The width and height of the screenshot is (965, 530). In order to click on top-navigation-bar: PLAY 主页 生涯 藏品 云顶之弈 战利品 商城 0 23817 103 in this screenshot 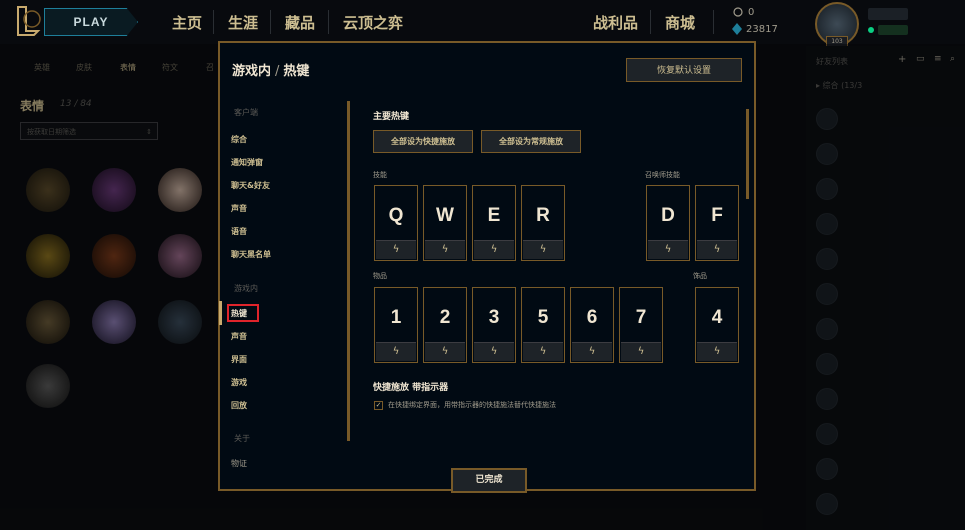, I will do `click(482, 23)`.